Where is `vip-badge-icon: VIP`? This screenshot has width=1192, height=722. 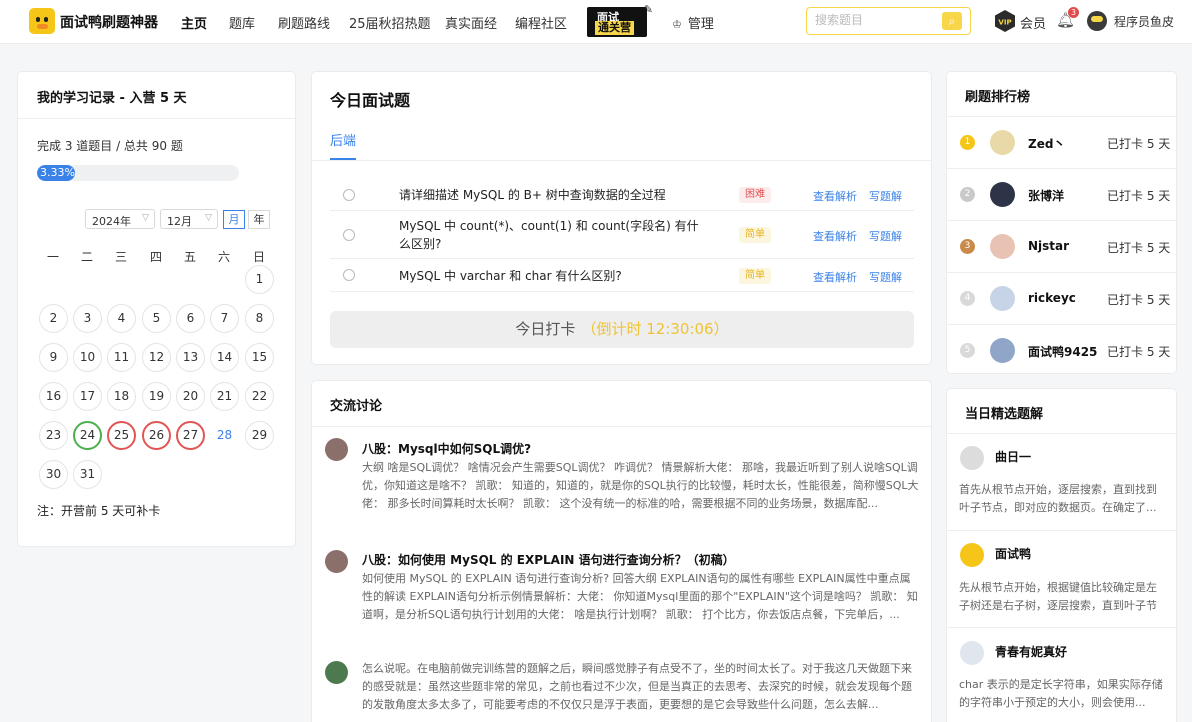
vip-badge-icon: VIP is located at coordinates (1005, 21).